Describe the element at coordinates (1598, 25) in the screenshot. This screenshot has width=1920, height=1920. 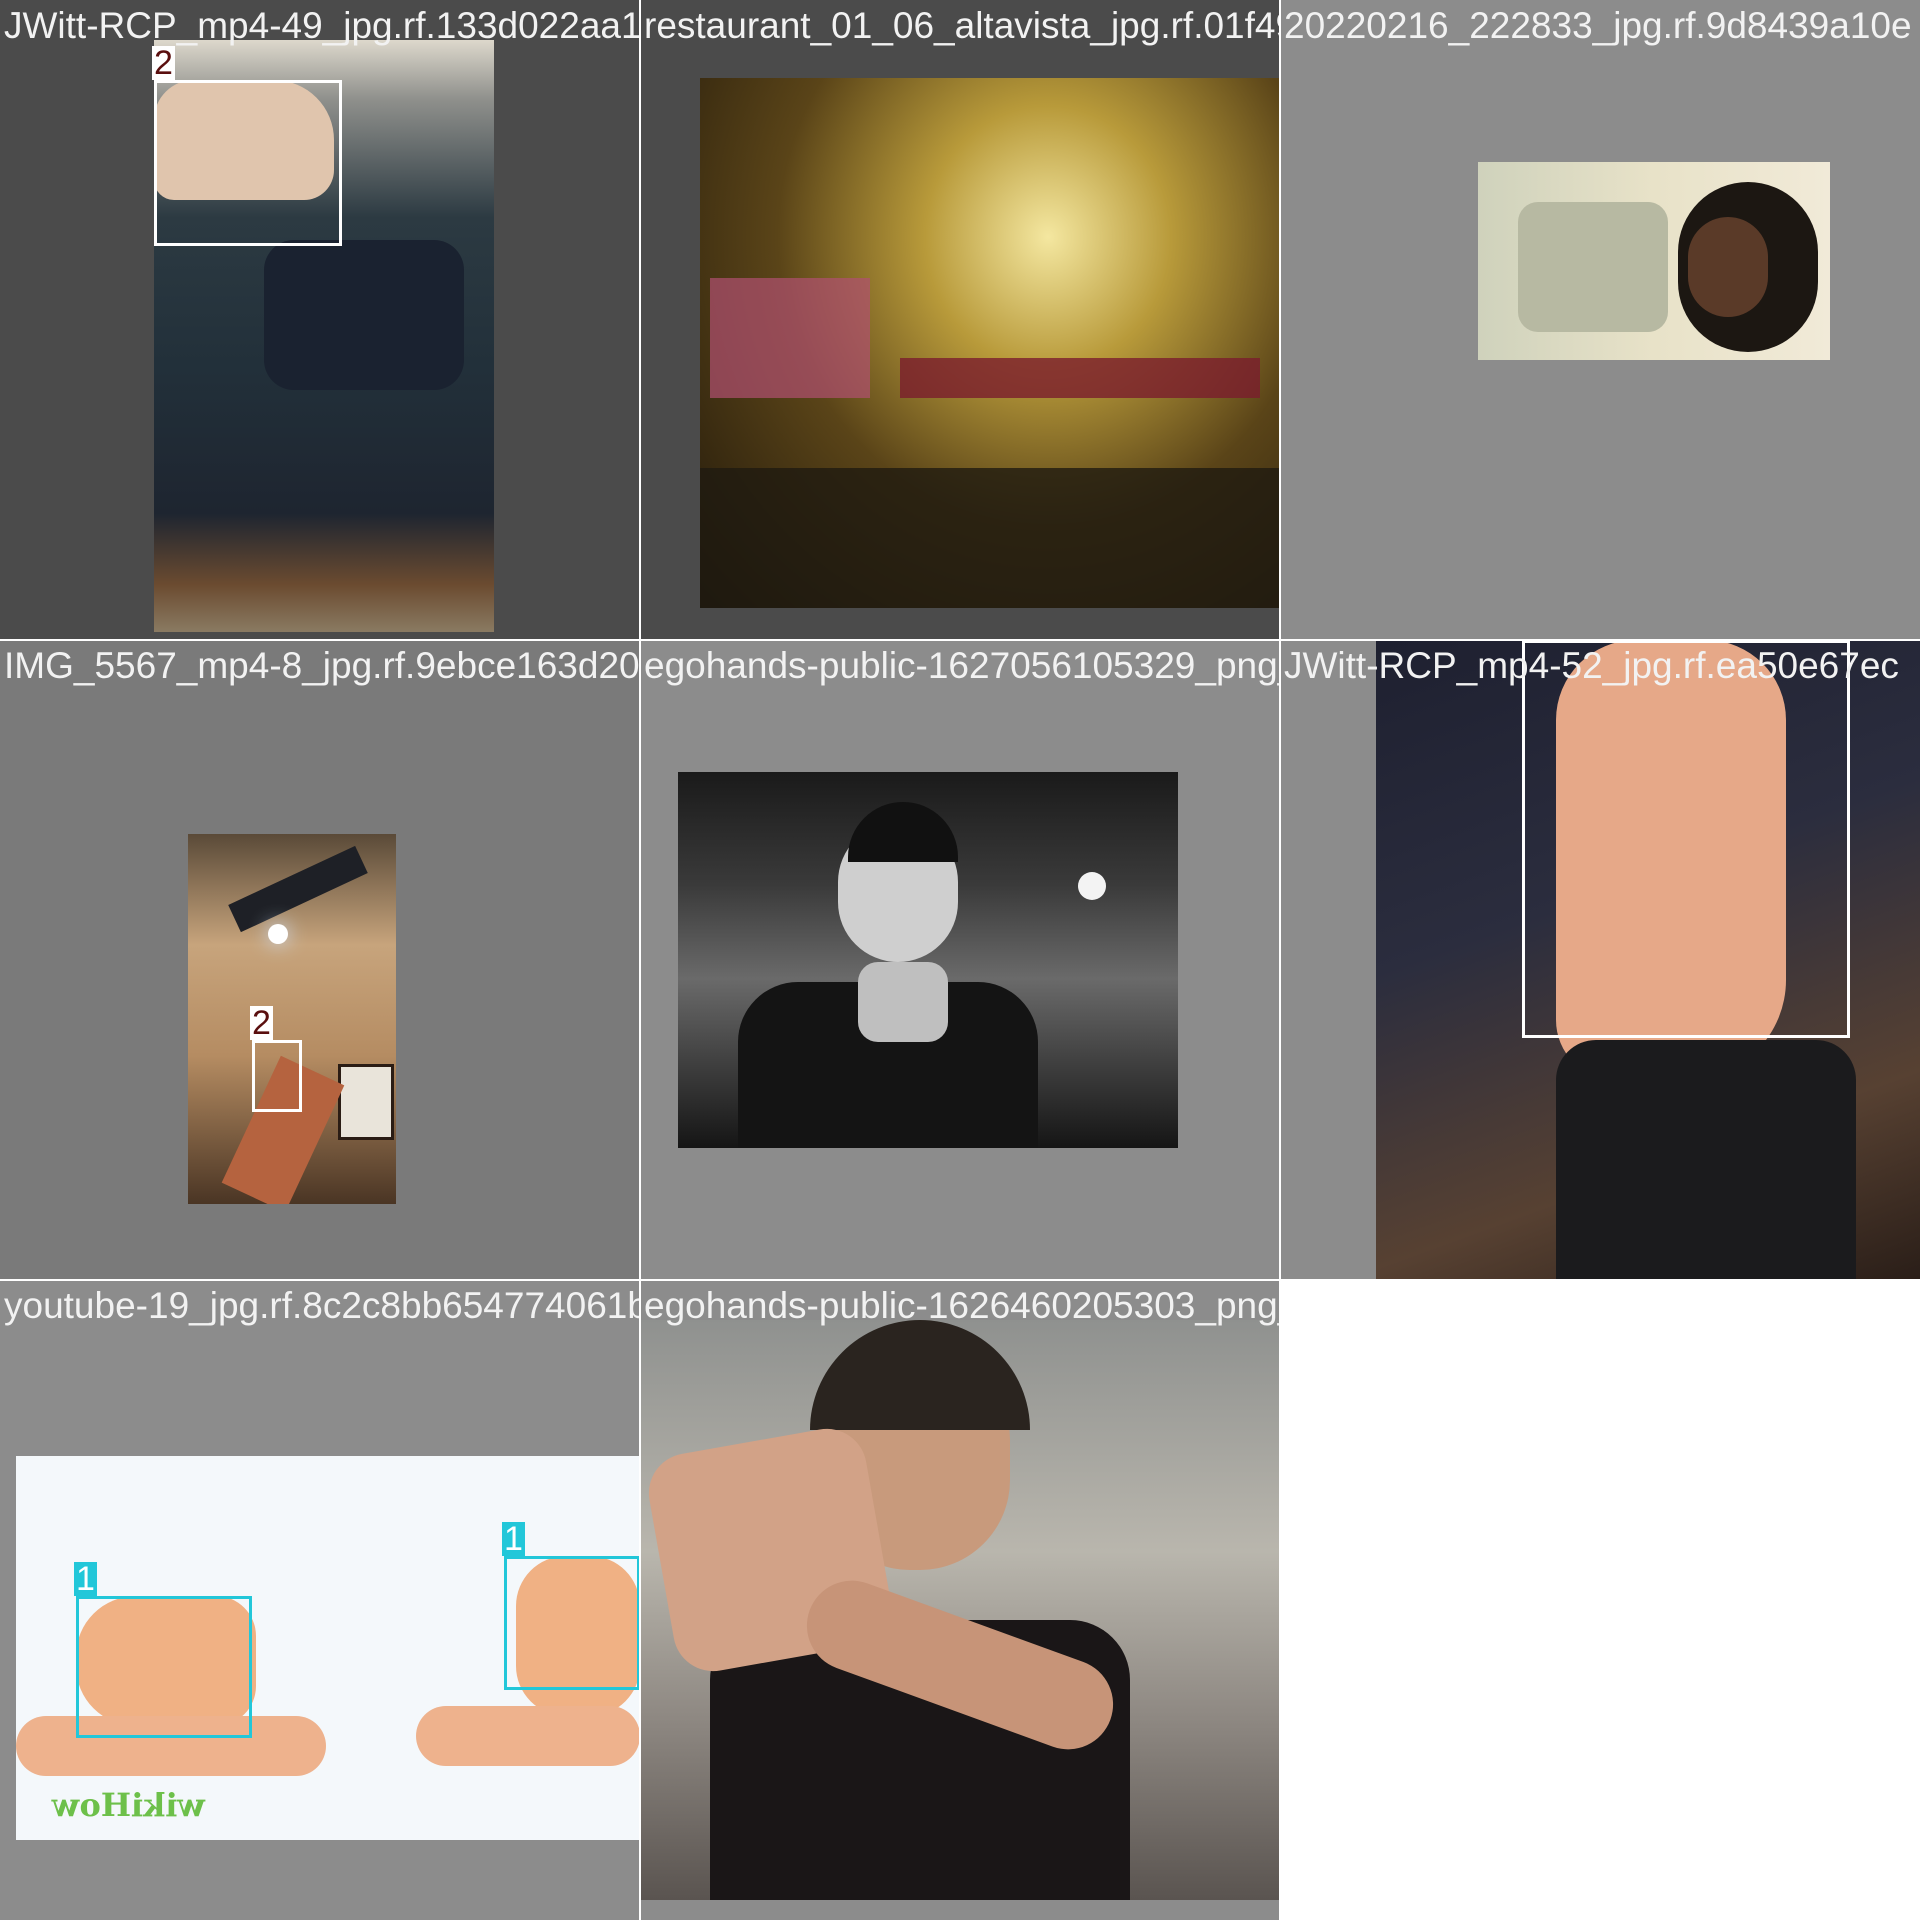
I see `tile-caption: 20220216_222833_jpg.rf.9d8439a10e` at that location.